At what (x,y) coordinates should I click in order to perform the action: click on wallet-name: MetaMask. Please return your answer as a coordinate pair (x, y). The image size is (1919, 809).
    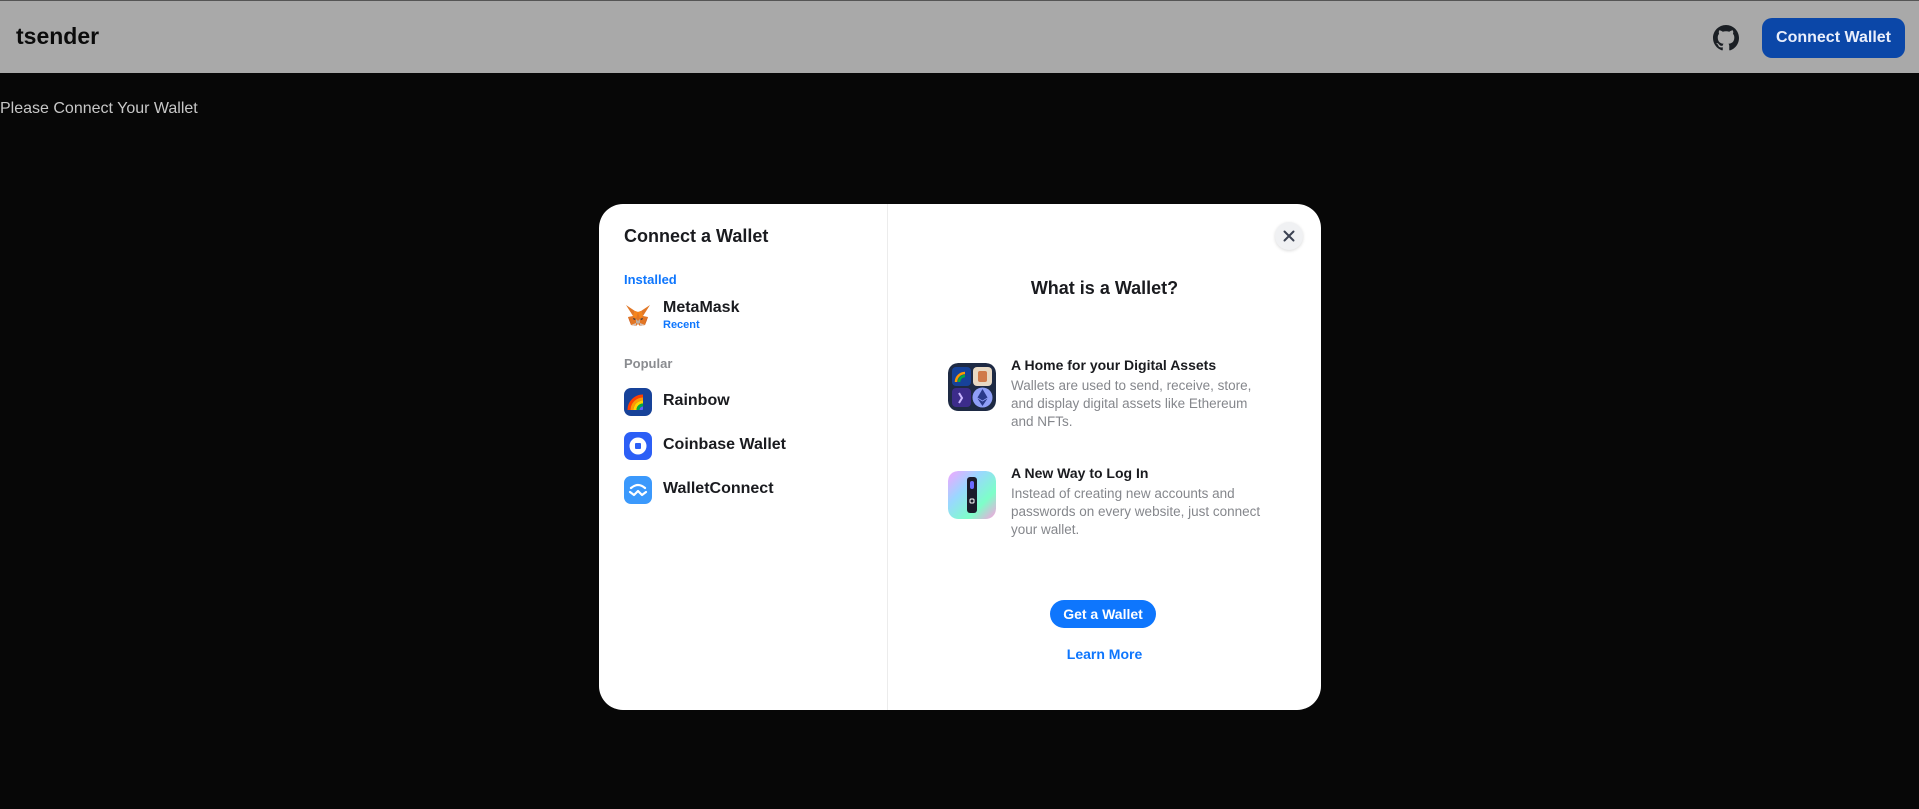
    Looking at the image, I should click on (701, 307).